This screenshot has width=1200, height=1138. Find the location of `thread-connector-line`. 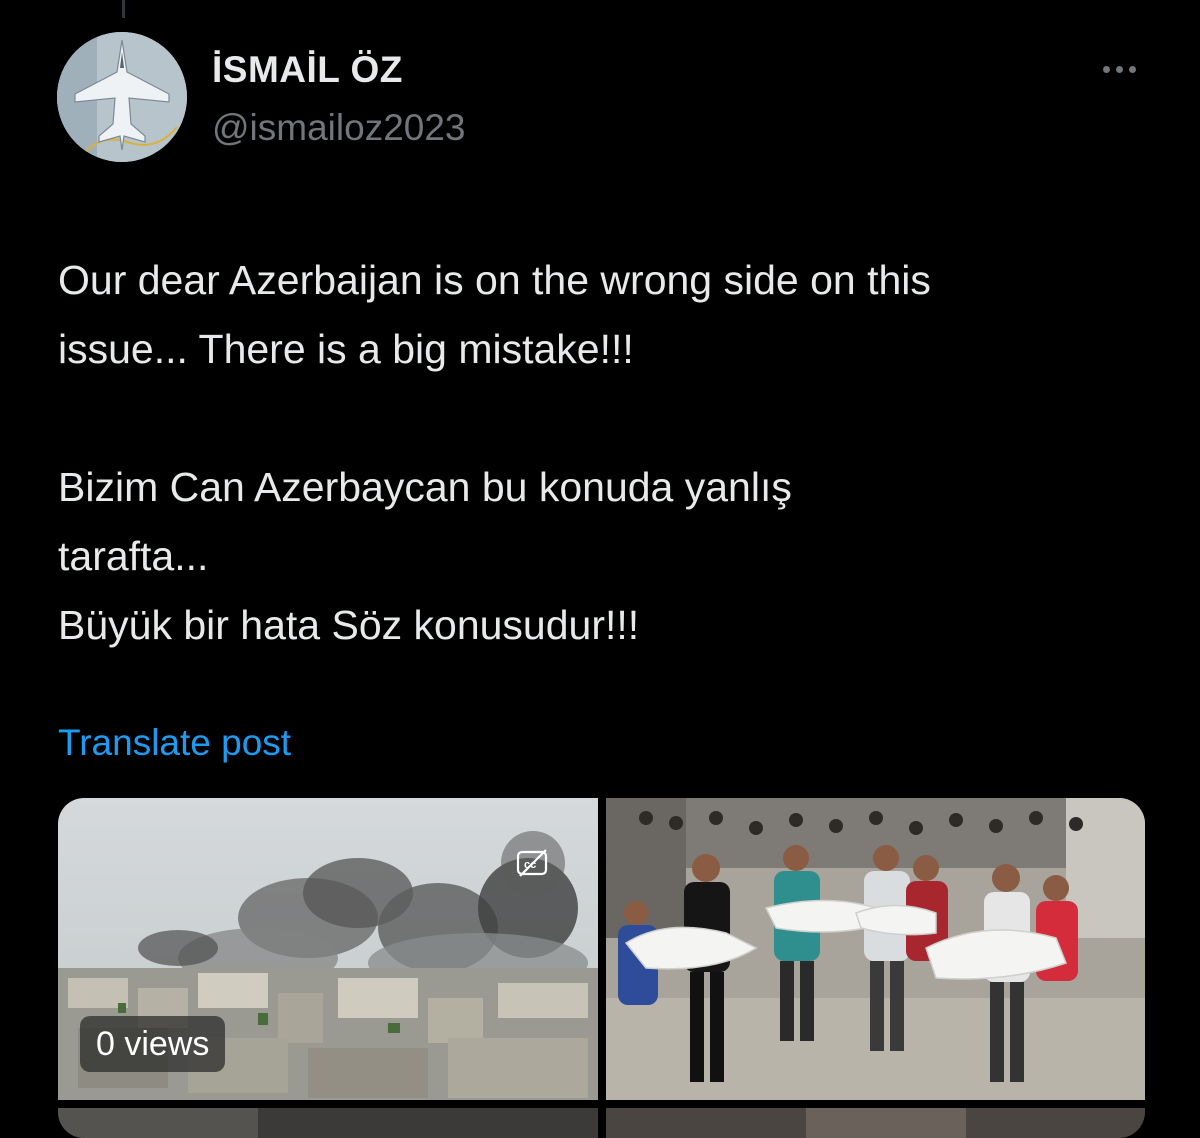

thread-connector-line is located at coordinates (123, 9).